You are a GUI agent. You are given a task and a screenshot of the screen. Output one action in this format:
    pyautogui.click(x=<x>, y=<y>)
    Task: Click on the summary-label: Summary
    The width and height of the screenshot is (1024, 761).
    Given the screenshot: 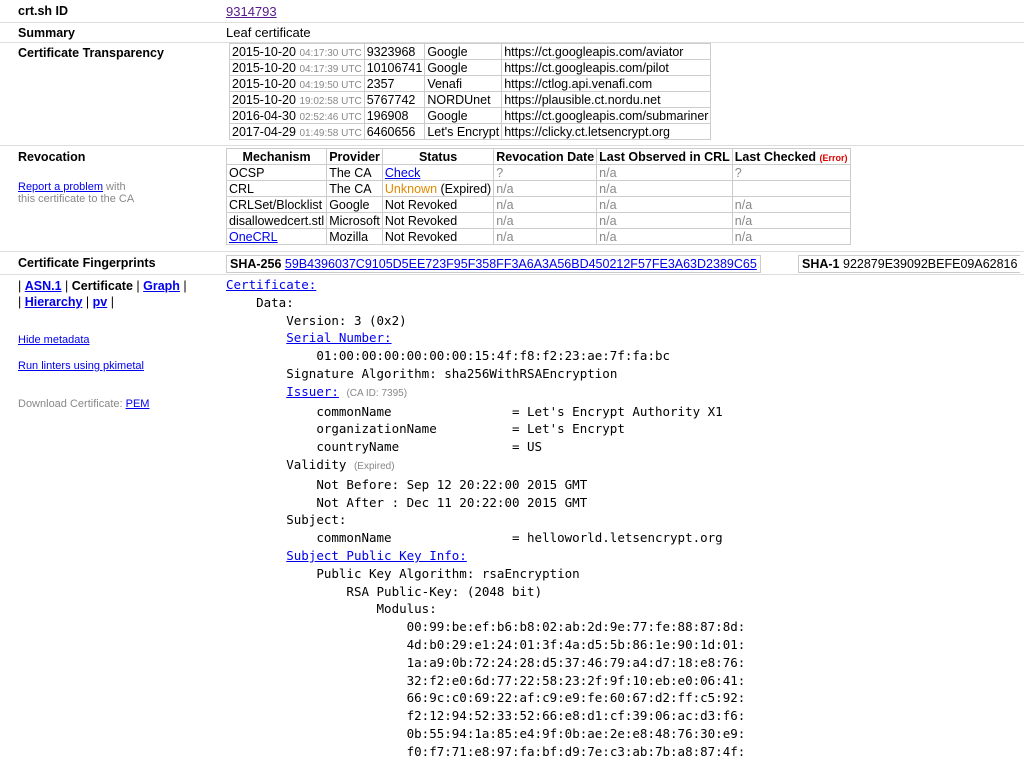 What is the action you would take?
    pyautogui.click(x=46, y=33)
    